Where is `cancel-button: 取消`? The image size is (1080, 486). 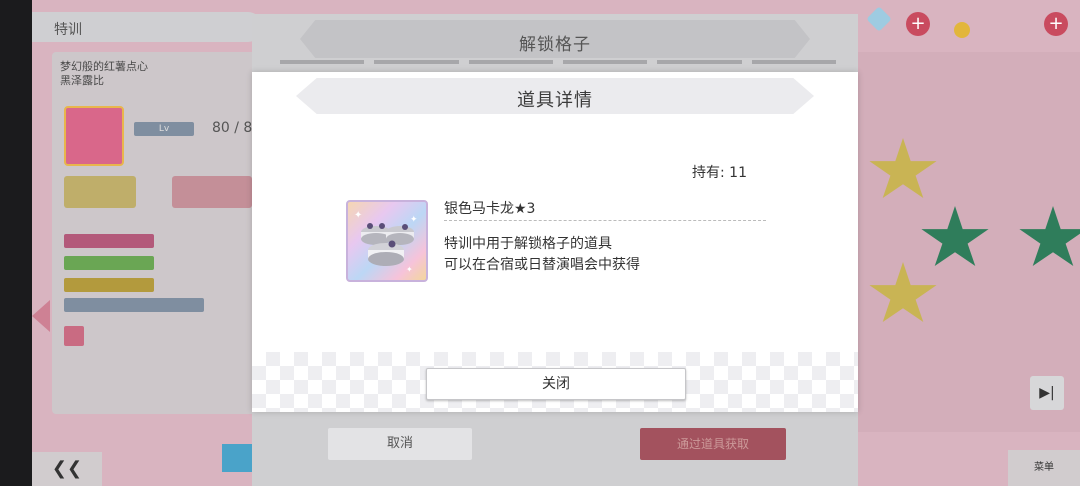 cancel-button: 取消 is located at coordinates (400, 444).